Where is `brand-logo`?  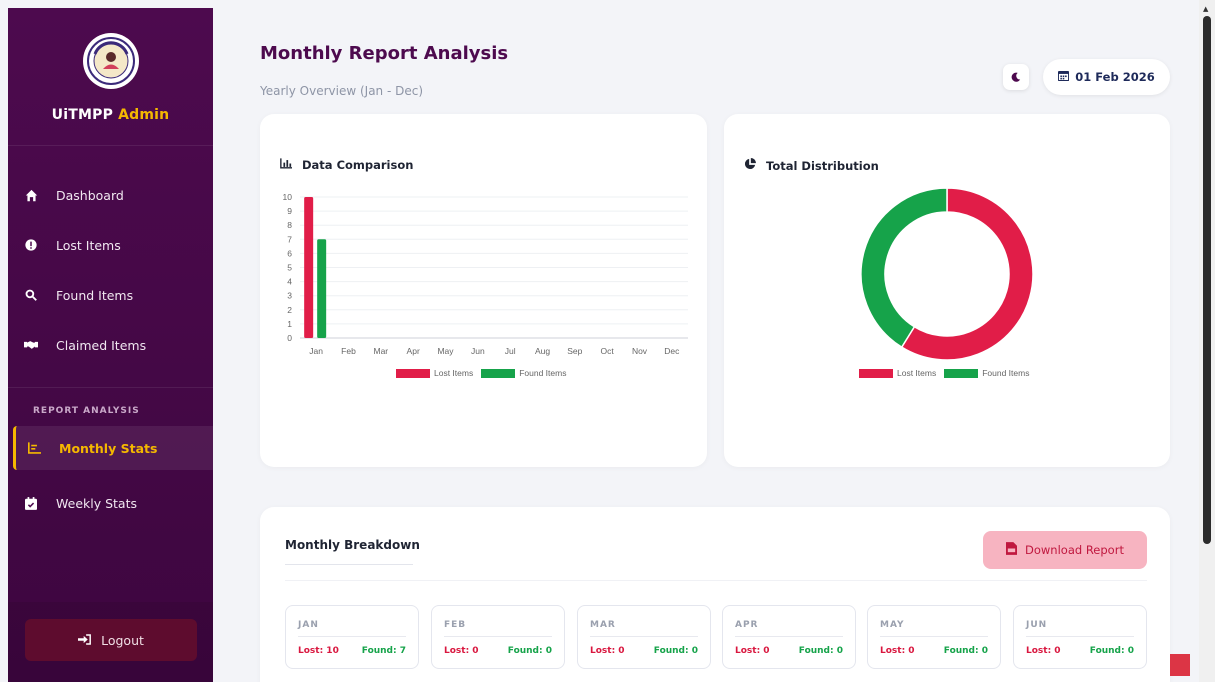
brand-logo is located at coordinates (110, 61).